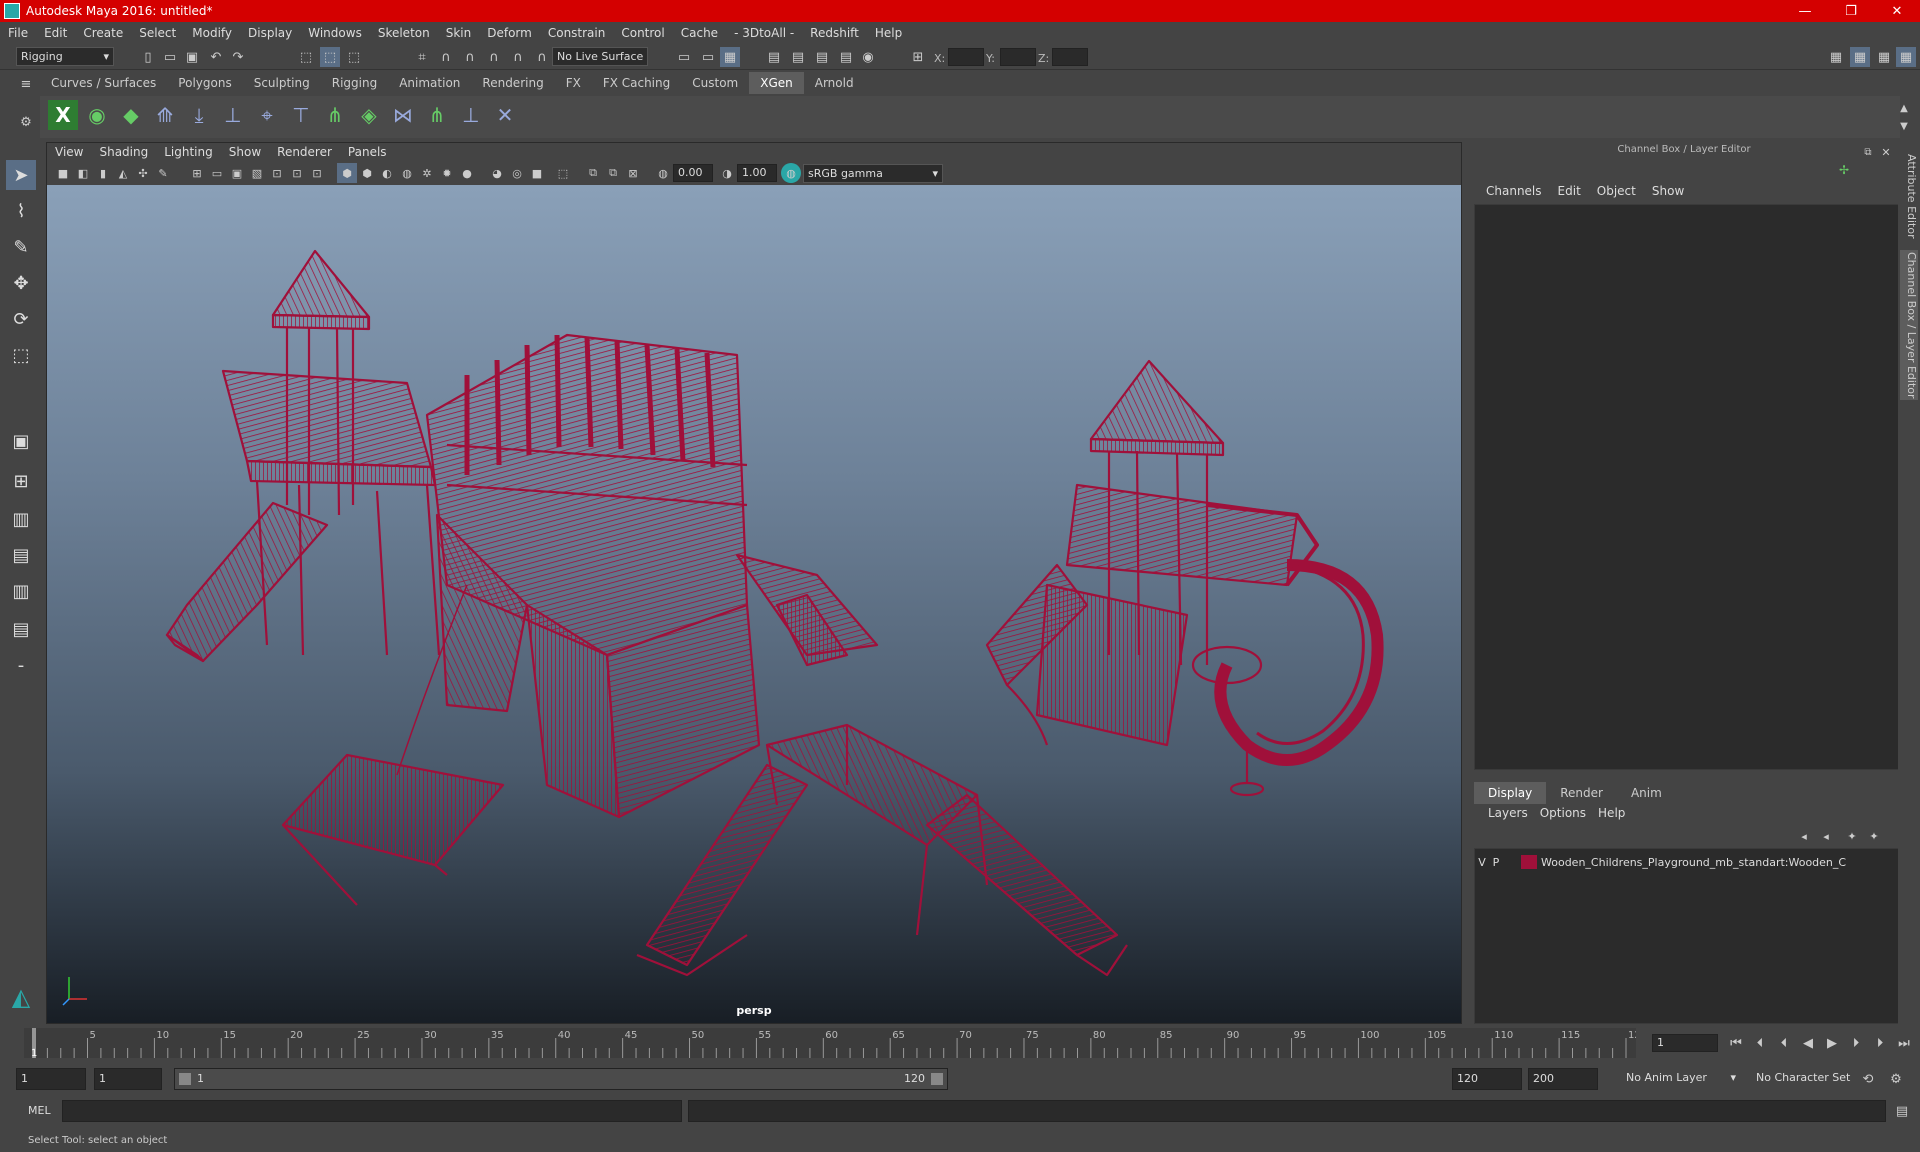 The width and height of the screenshot is (1920, 1152). What do you see at coordinates (764, 33) in the screenshot?
I see `menu-3dtoall: - 3DtoAll -` at bounding box center [764, 33].